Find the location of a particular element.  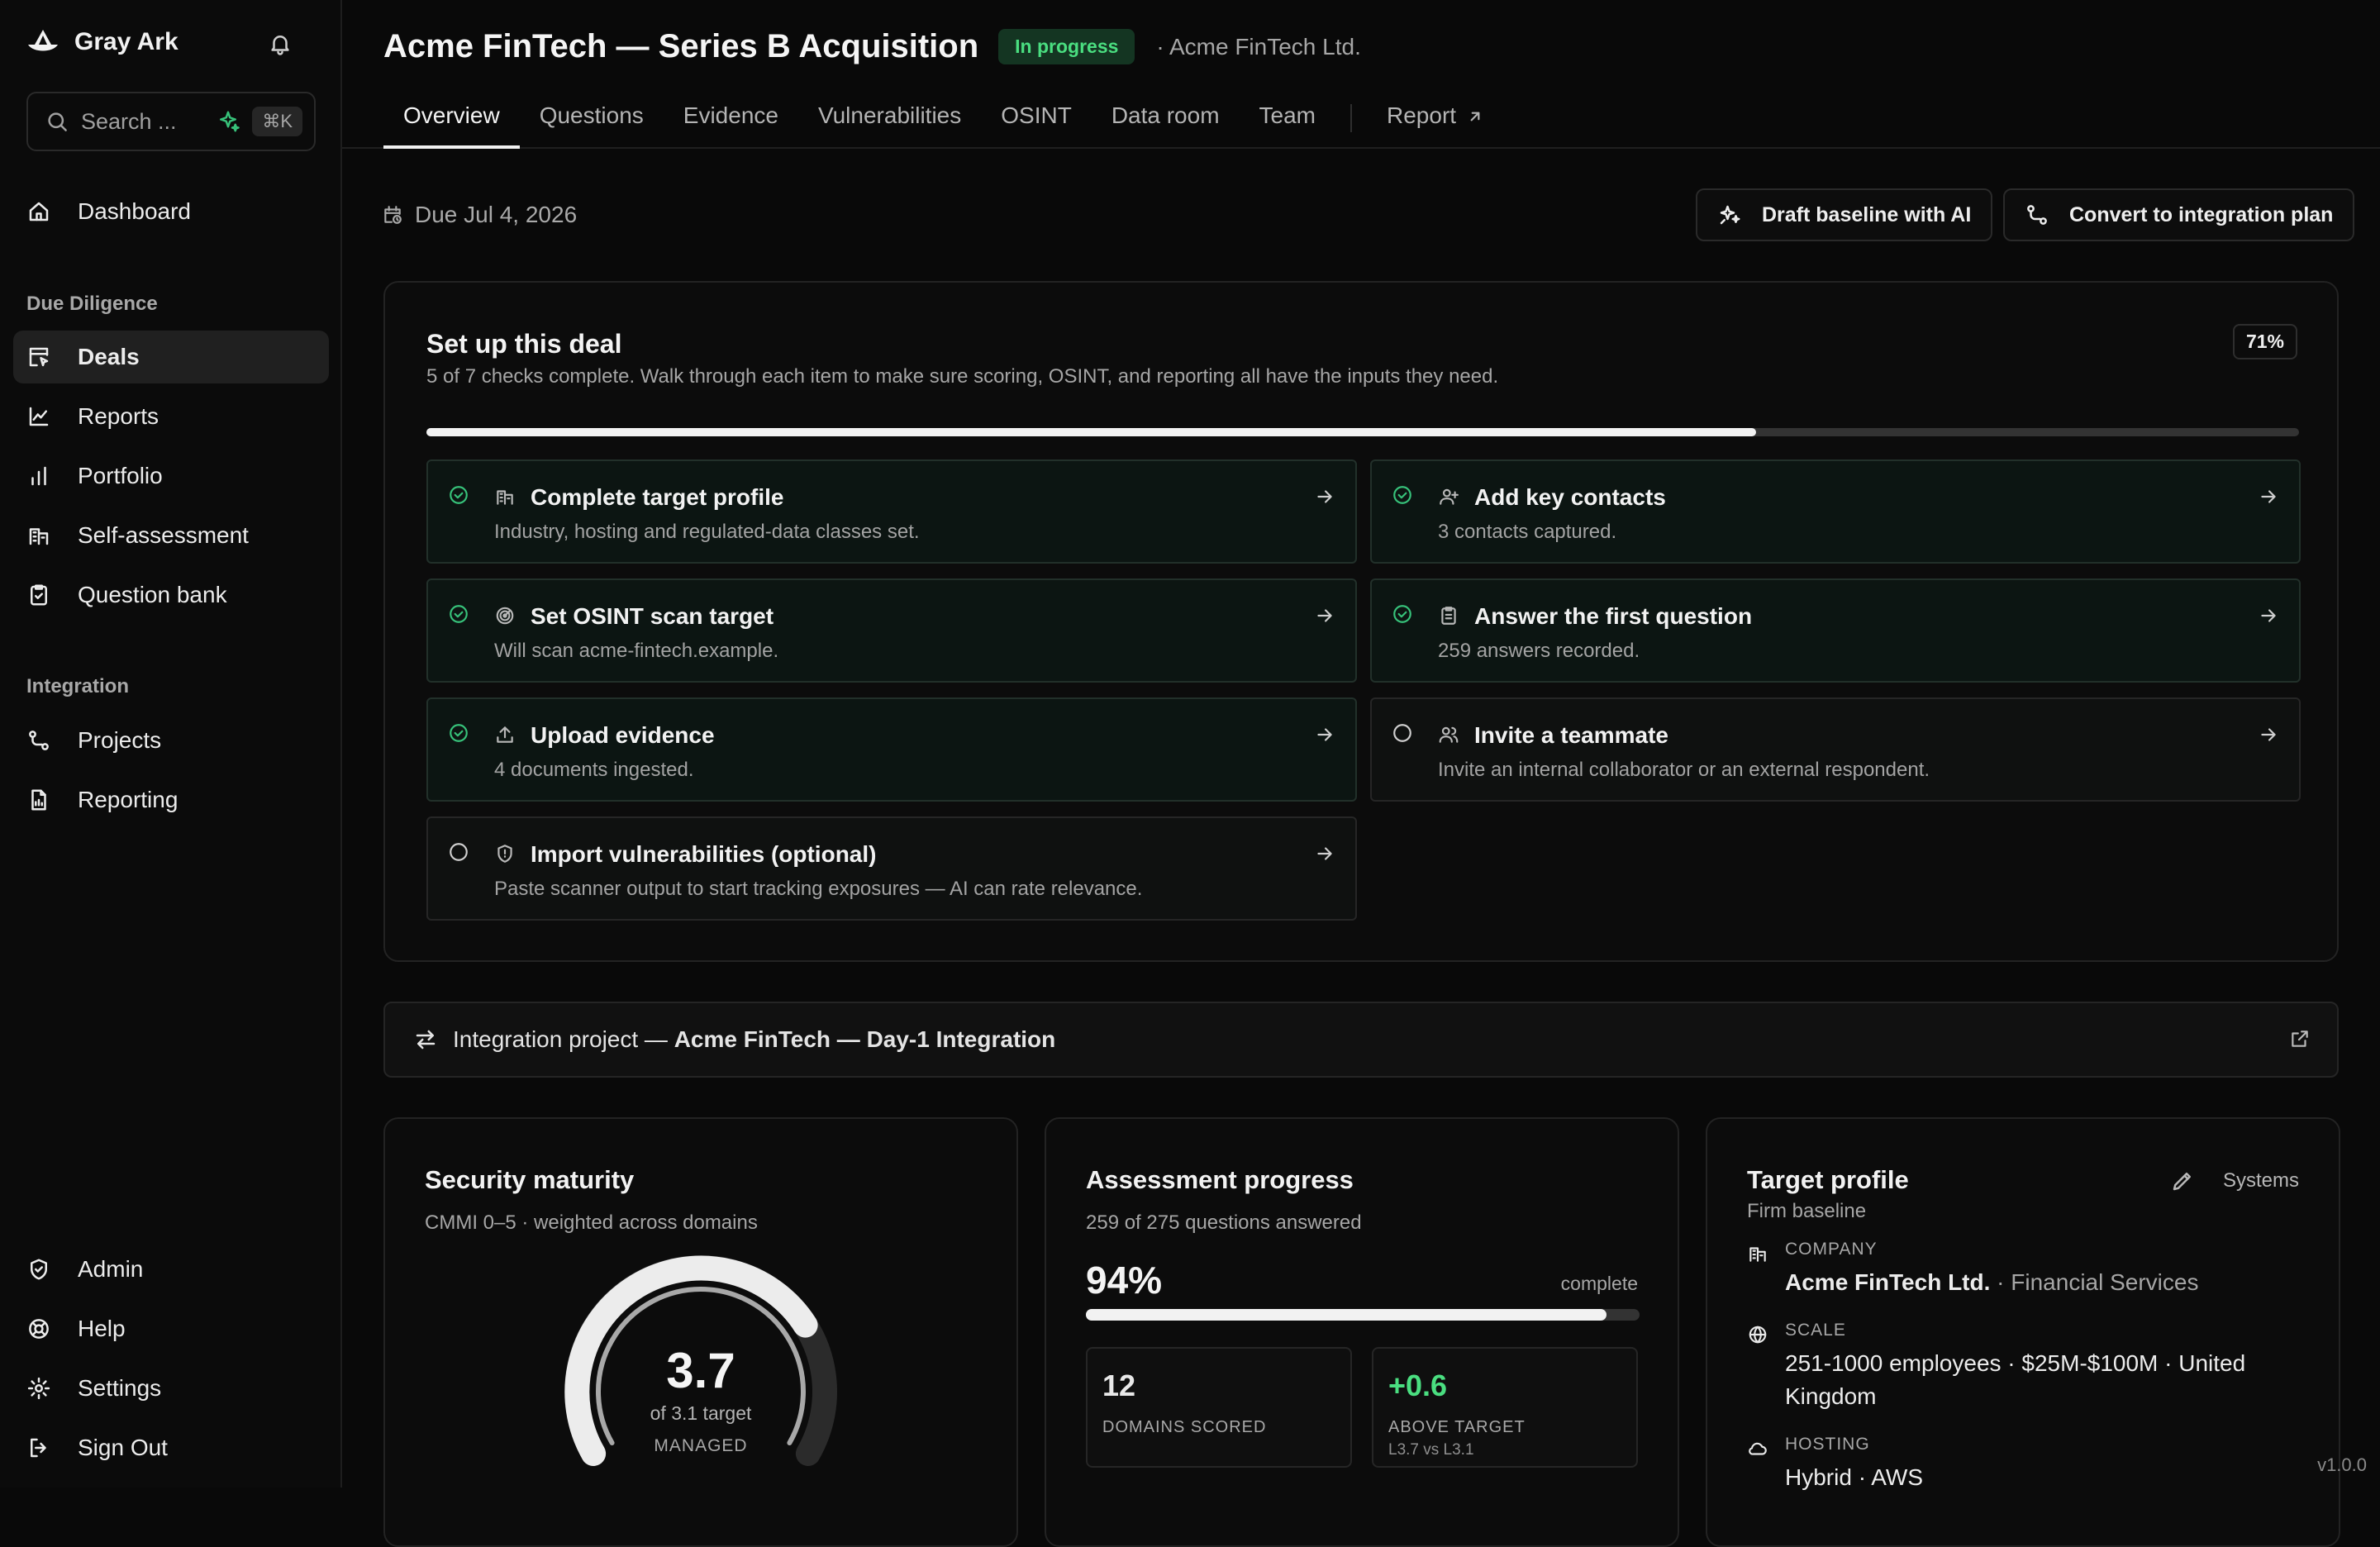

edit-systems-button: Systems is located at coordinates (2234, 1181).